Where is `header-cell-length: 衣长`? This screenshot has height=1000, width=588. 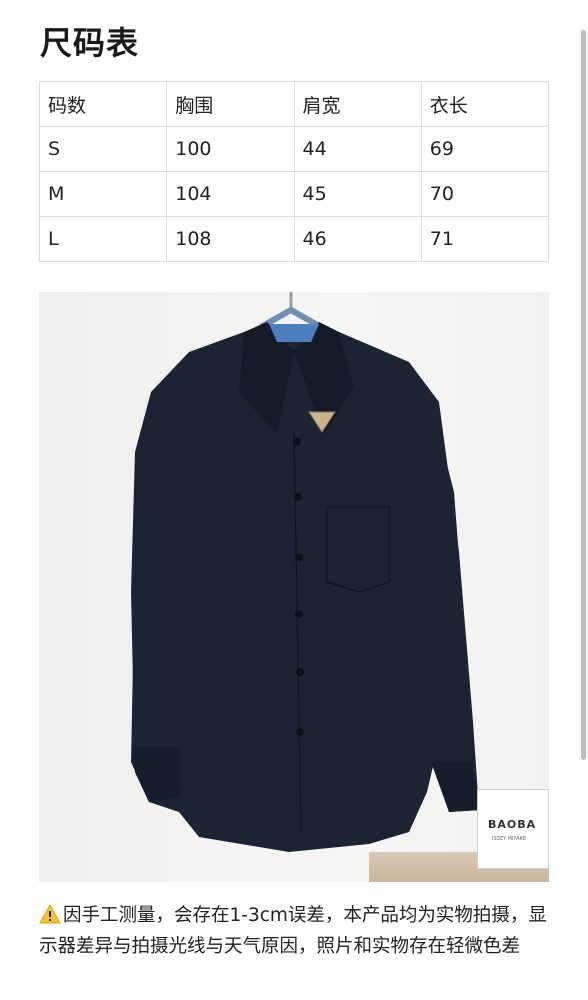 header-cell-length: 衣长 is located at coordinates (485, 104).